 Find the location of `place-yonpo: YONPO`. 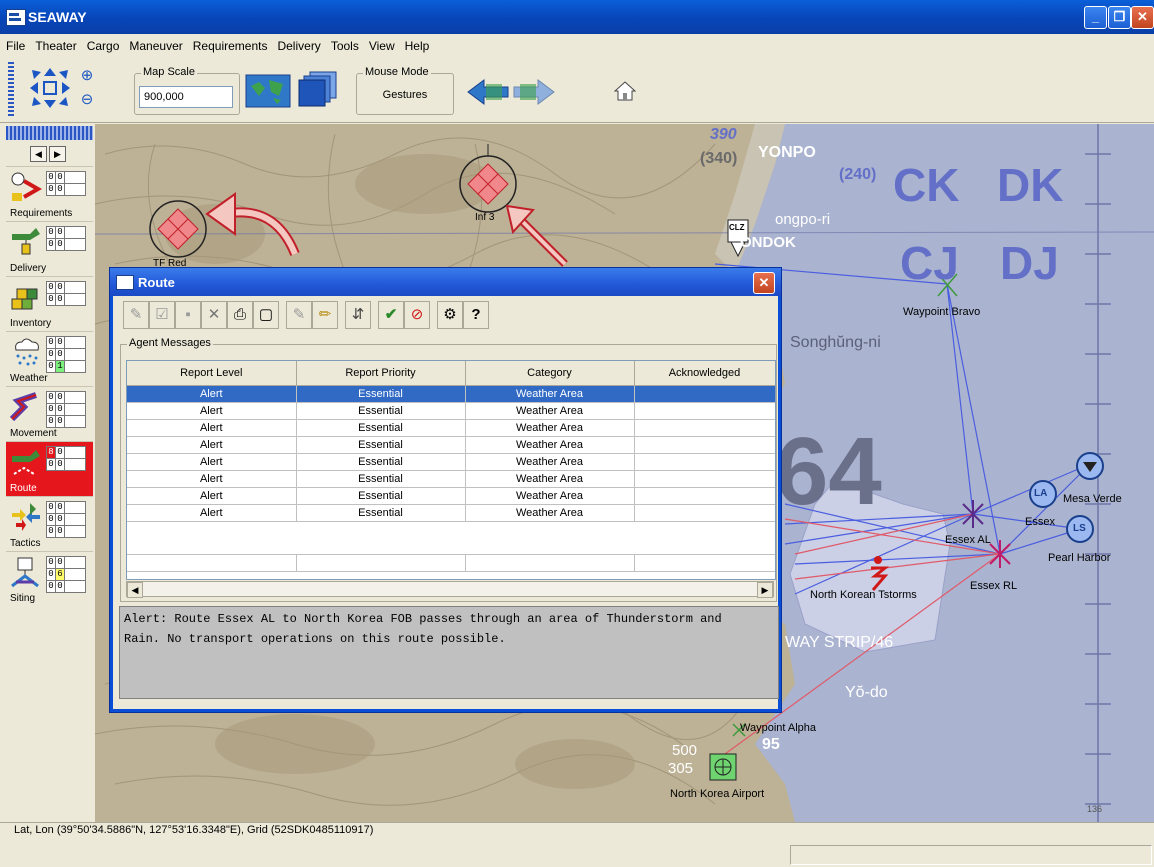

place-yonpo: YONPO is located at coordinates (787, 152).